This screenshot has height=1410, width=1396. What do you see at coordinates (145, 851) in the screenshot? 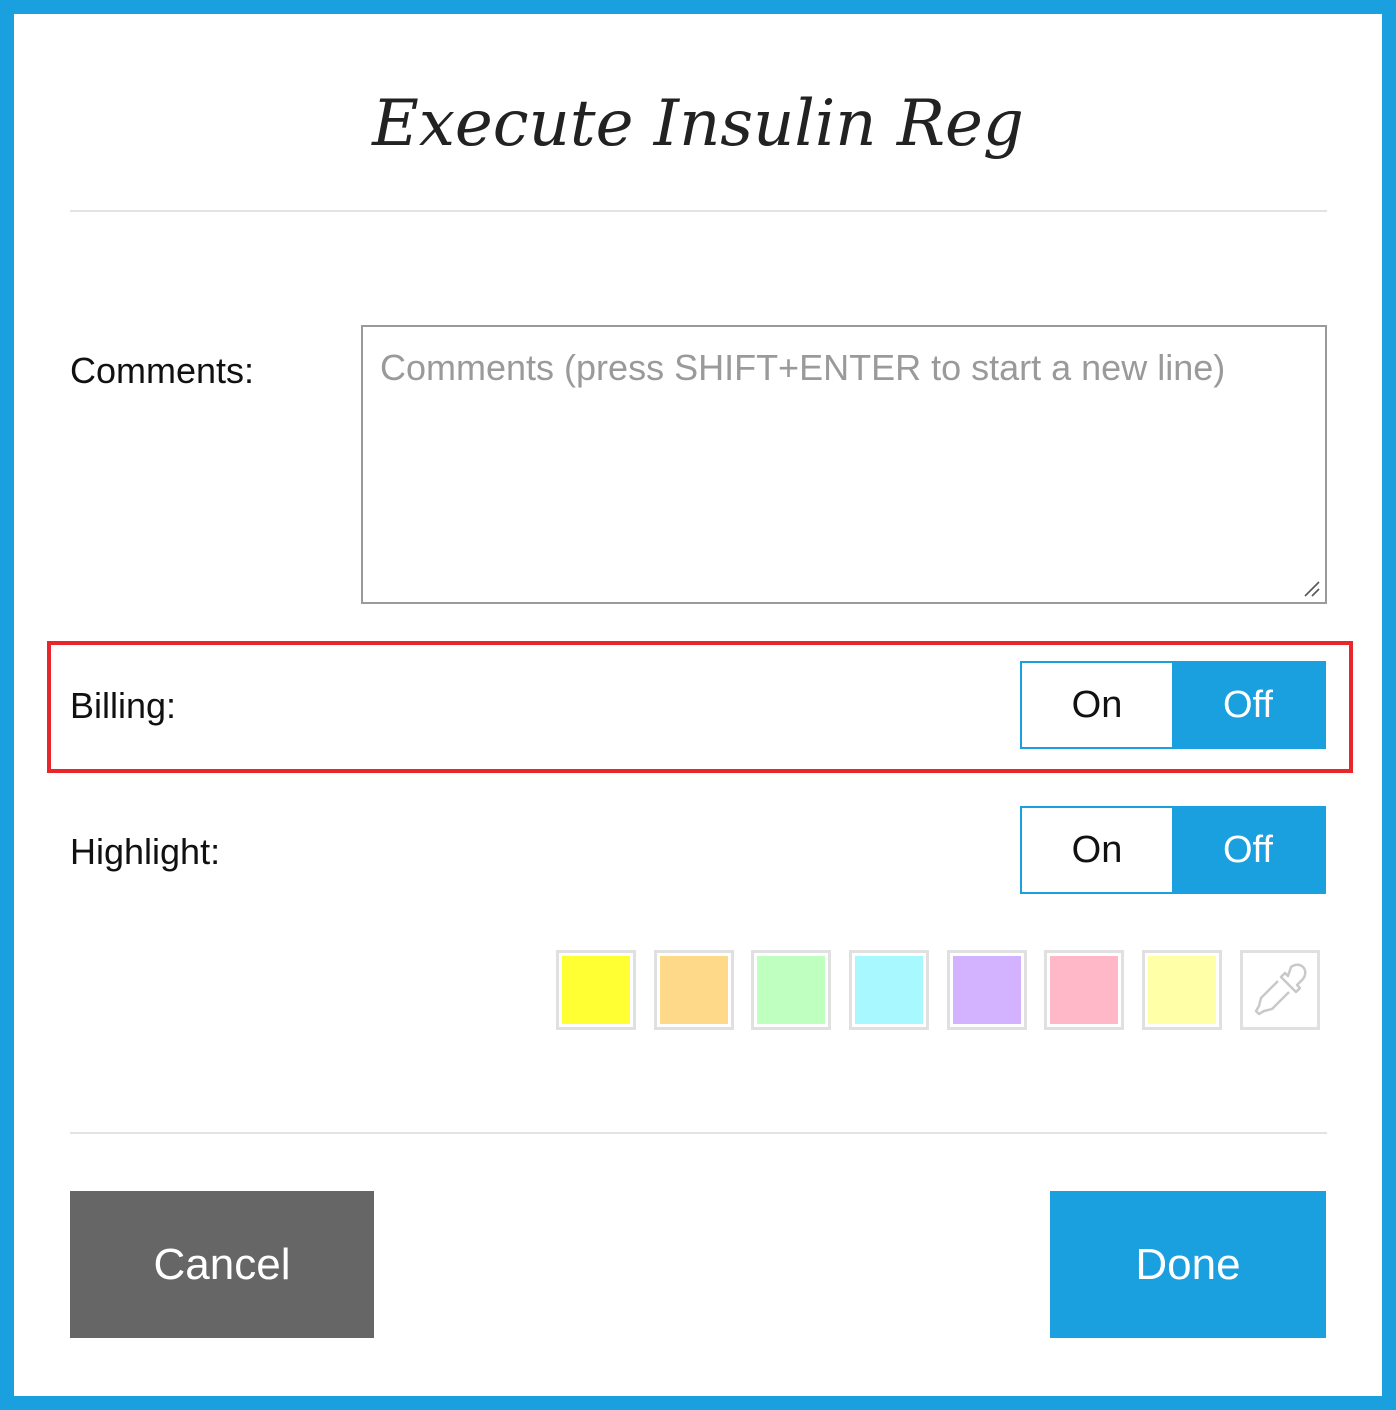
I see `highlight-label: Highlight:` at bounding box center [145, 851].